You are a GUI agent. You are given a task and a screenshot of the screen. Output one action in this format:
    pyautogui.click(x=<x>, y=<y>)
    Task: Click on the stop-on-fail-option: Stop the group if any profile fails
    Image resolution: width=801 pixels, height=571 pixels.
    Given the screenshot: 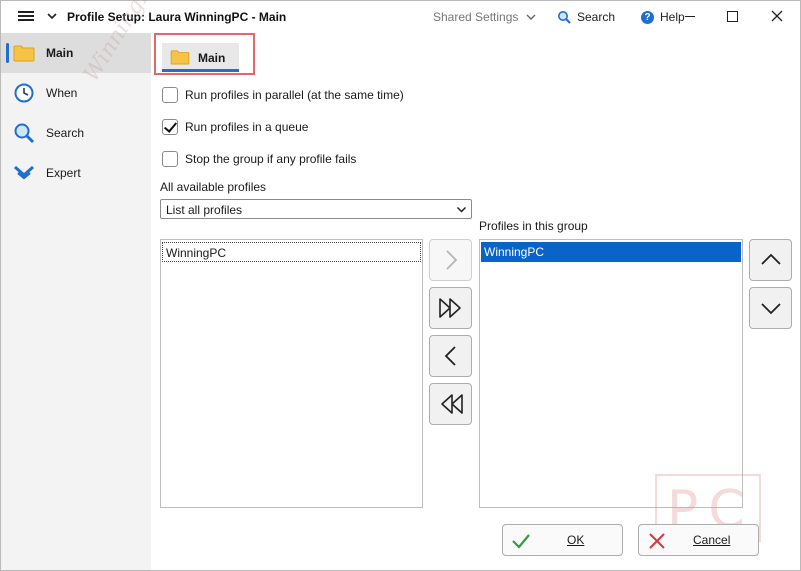 What is the action you would take?
    pyautogui.click(x=259, y=159)
    